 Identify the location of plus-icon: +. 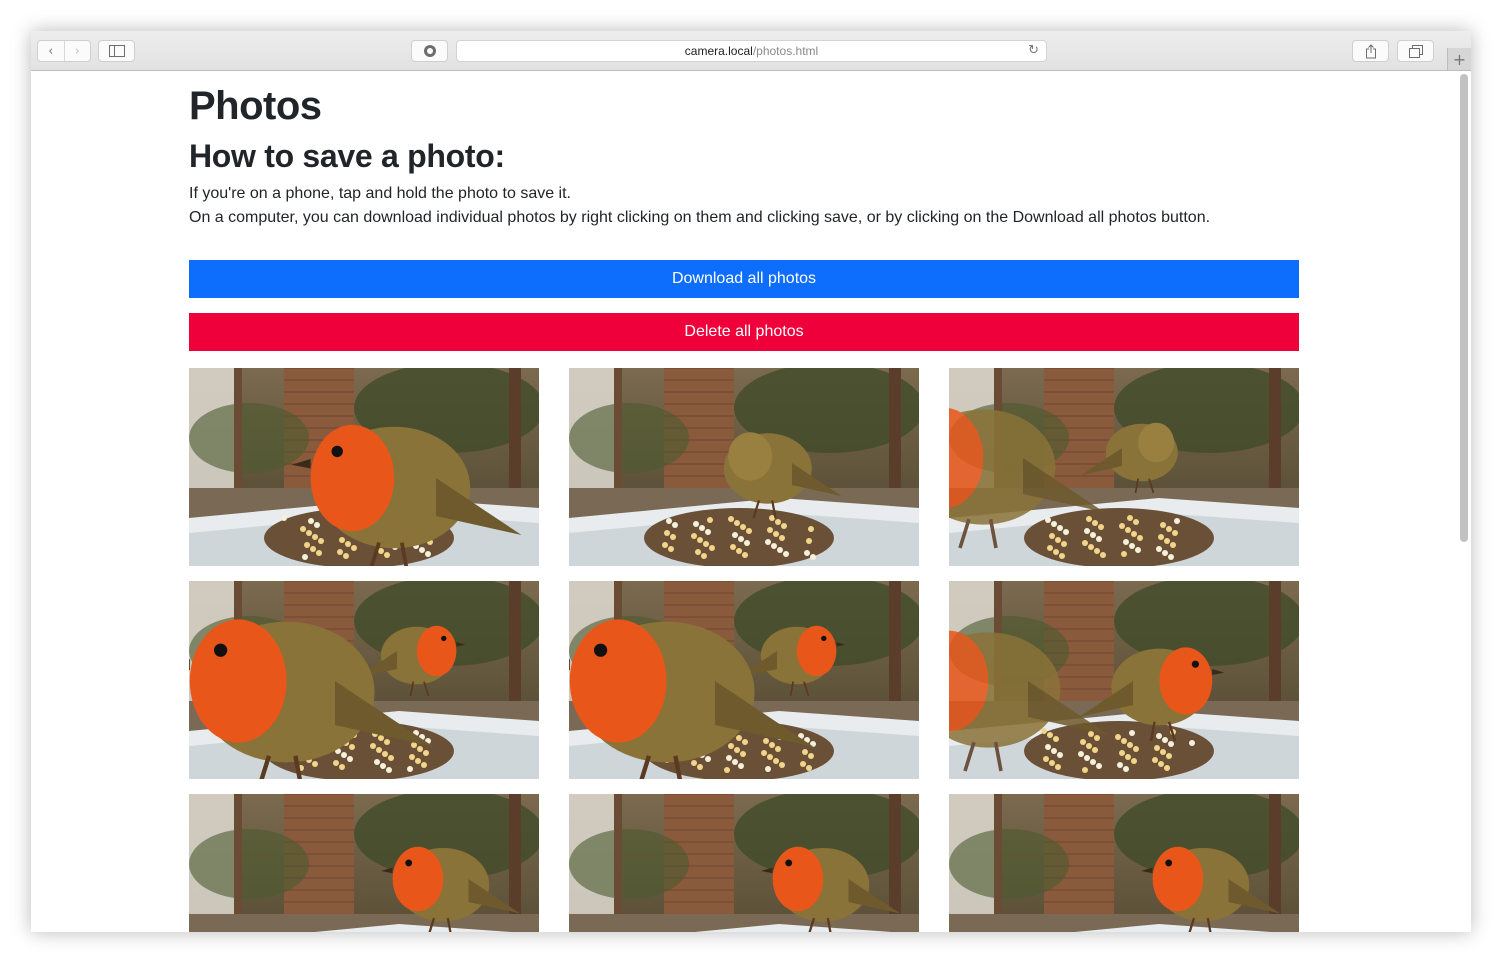
(1459, 59).